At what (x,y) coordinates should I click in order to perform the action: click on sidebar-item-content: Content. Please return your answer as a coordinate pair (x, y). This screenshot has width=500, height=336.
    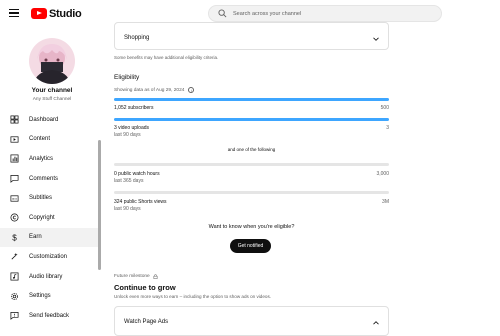
    Looking at the image, I should click on (50, 140).